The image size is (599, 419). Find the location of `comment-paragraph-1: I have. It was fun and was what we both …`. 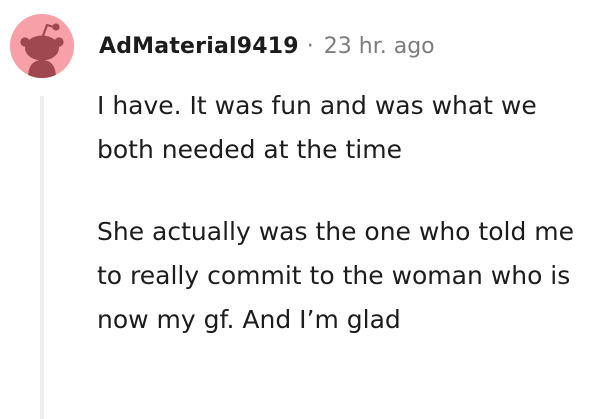

comment-paragraph-1: I have. It was fun and was what we both … is located at coordinates (317, 127).